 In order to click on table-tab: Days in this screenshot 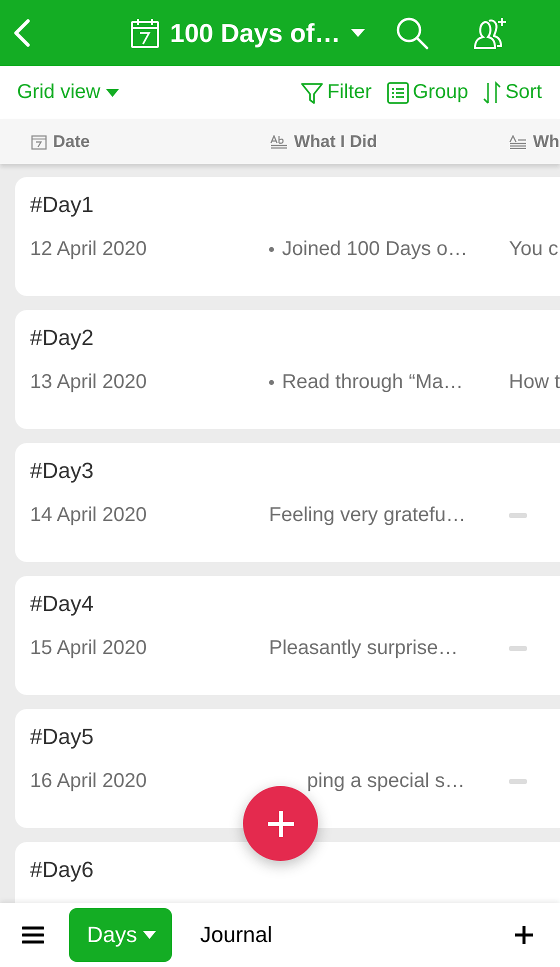, I will do `click(120, 935)`.